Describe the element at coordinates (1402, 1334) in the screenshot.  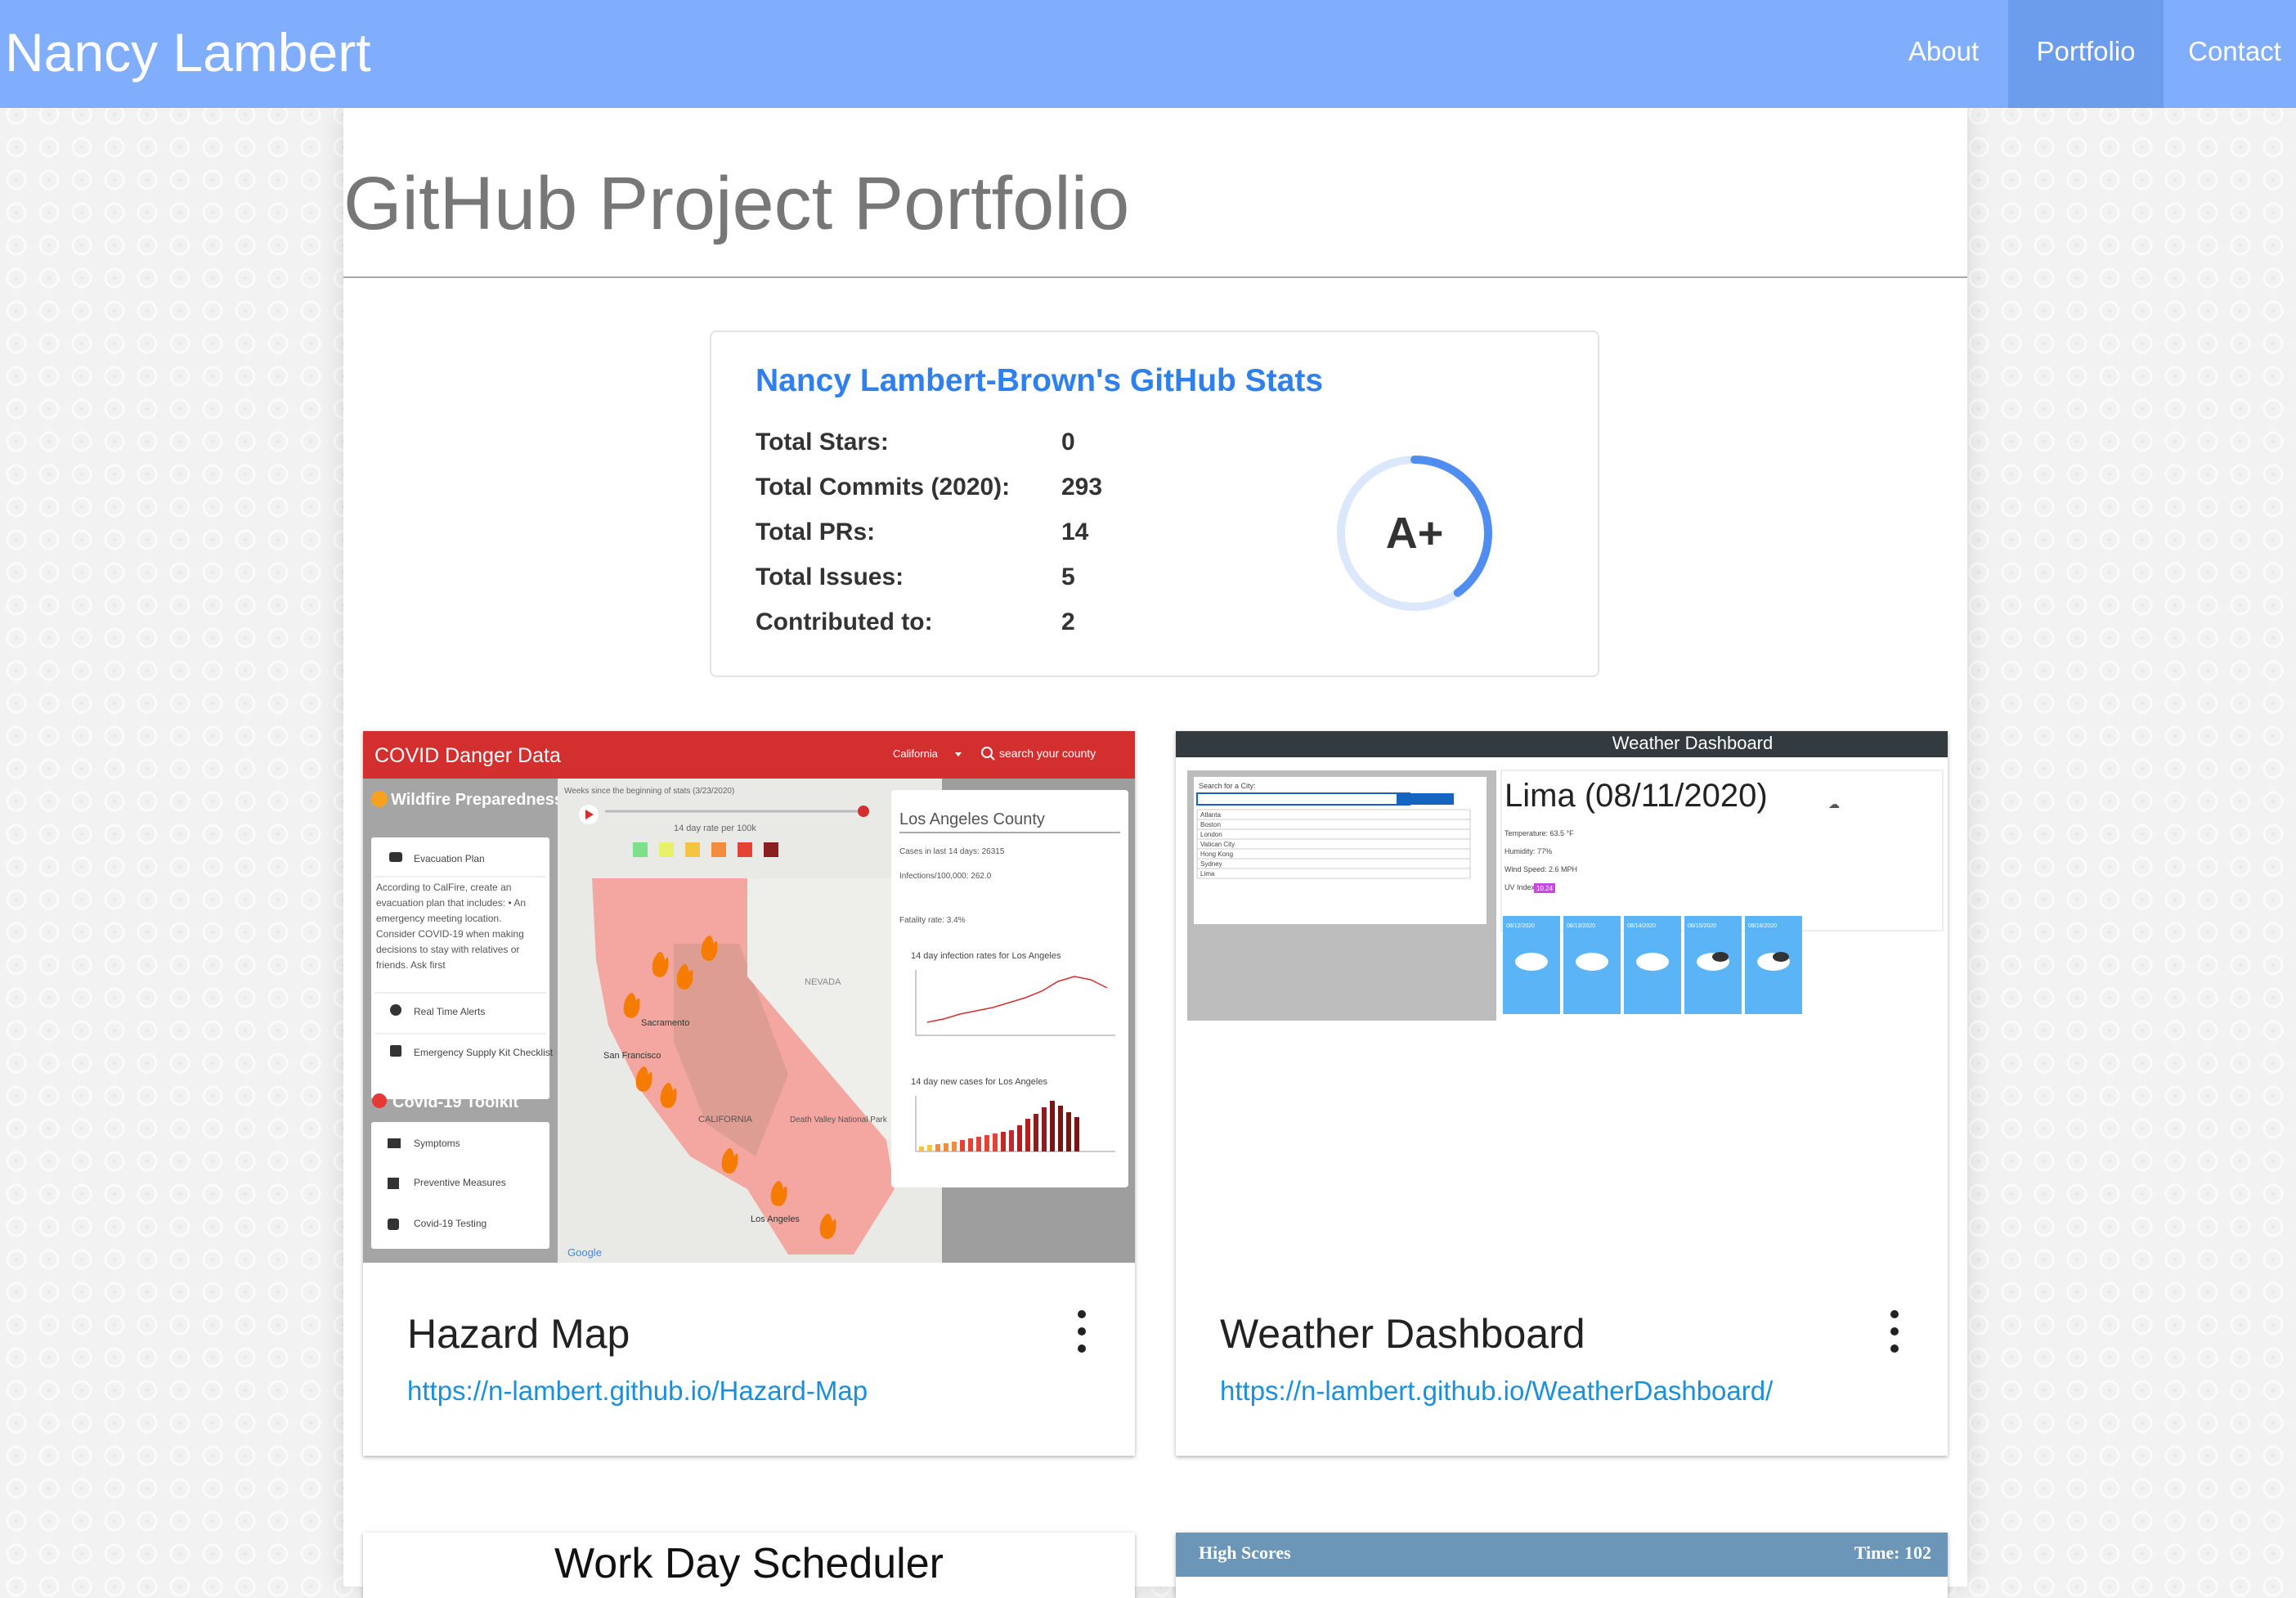
I see `project-title-weather-dashboard: Weather Dashboard` at that location.